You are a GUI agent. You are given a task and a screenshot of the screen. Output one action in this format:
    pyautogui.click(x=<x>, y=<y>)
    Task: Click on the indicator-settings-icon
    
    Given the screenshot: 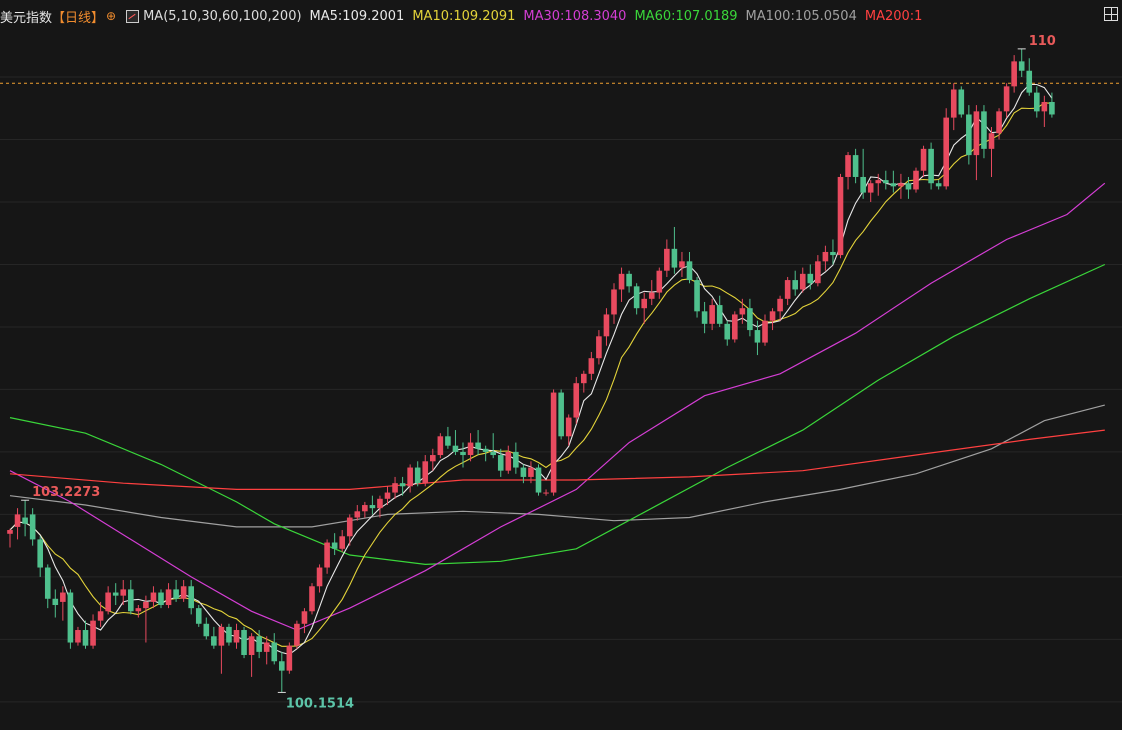 What is the action you would take?
    pyautogui.click(x=133, y=16)
    